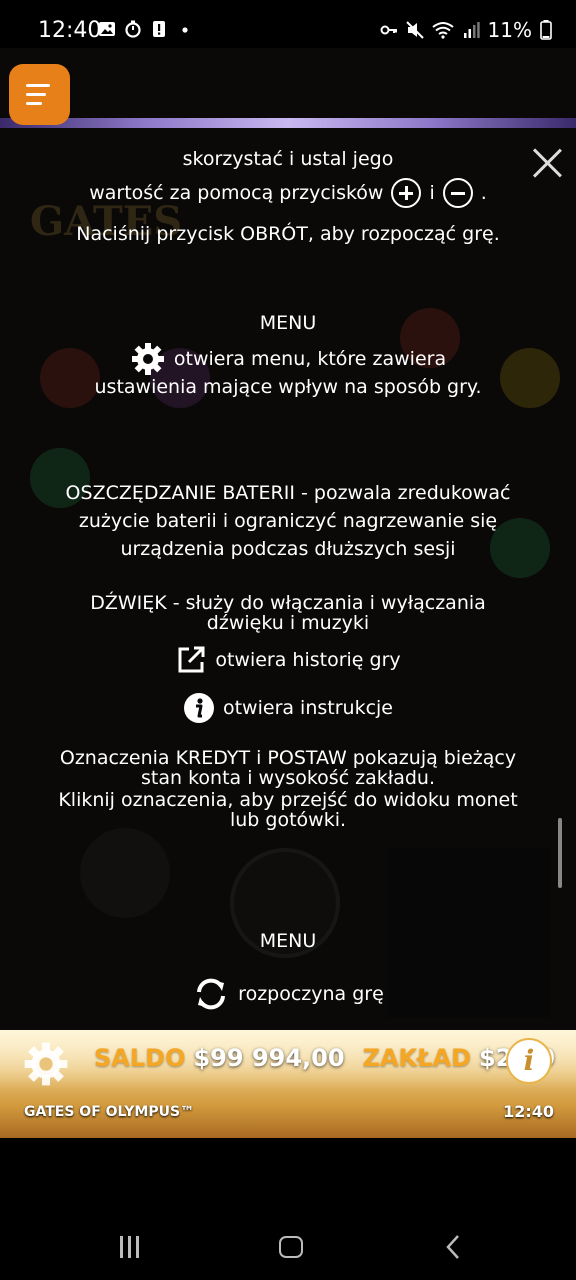 The height and width of the screenshot is (1280, 576). I want to click on battery-desc-3: urządzenia podczas dłuższych sesji, so click(288, 549).